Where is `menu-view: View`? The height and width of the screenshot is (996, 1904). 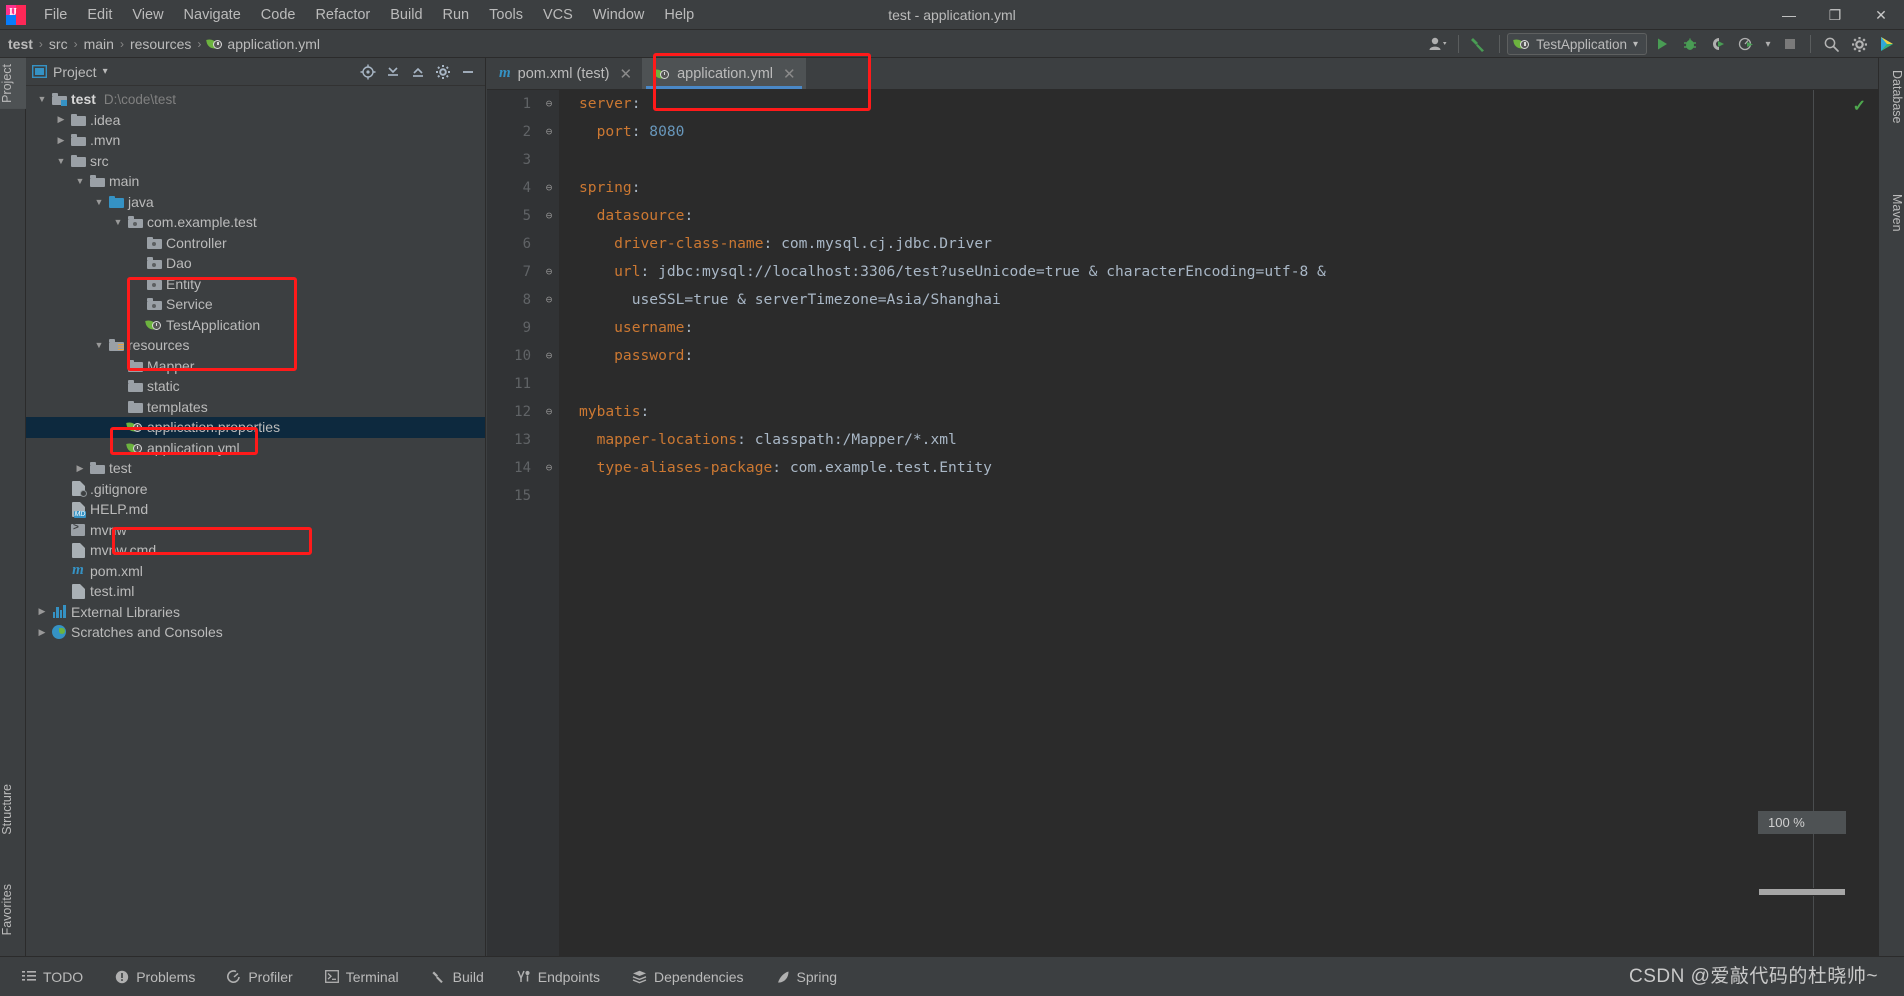
menu-view: View is located at coordinates (147, 15).